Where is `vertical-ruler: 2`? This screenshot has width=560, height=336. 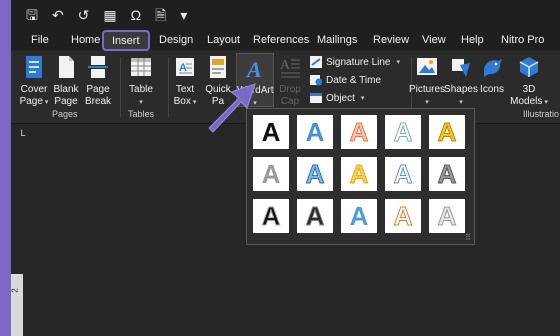
vertical-ruler: 2 is located at coordinates (17, 305).